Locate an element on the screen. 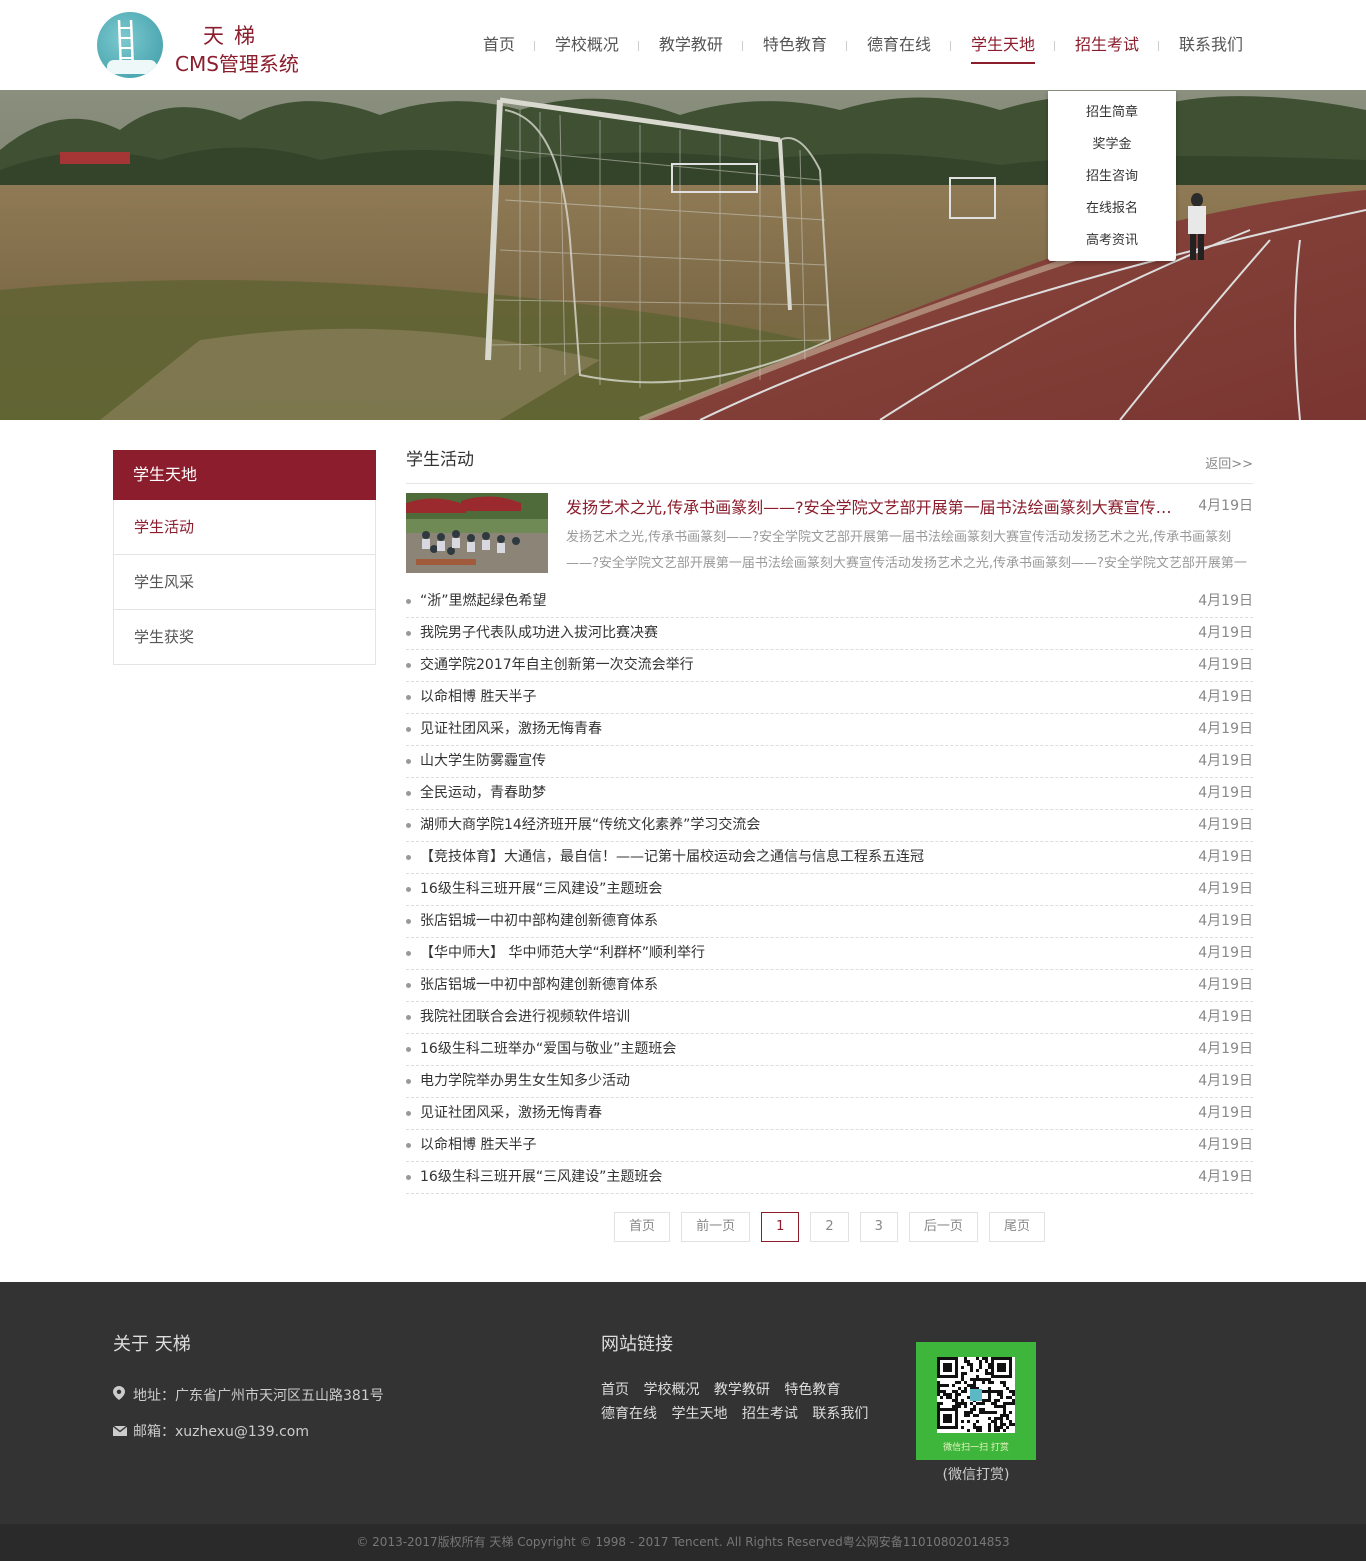 This screenshot has height=1561, width=1366. pager-prev-button: 前一页 is located at coordinates (716, 1227).